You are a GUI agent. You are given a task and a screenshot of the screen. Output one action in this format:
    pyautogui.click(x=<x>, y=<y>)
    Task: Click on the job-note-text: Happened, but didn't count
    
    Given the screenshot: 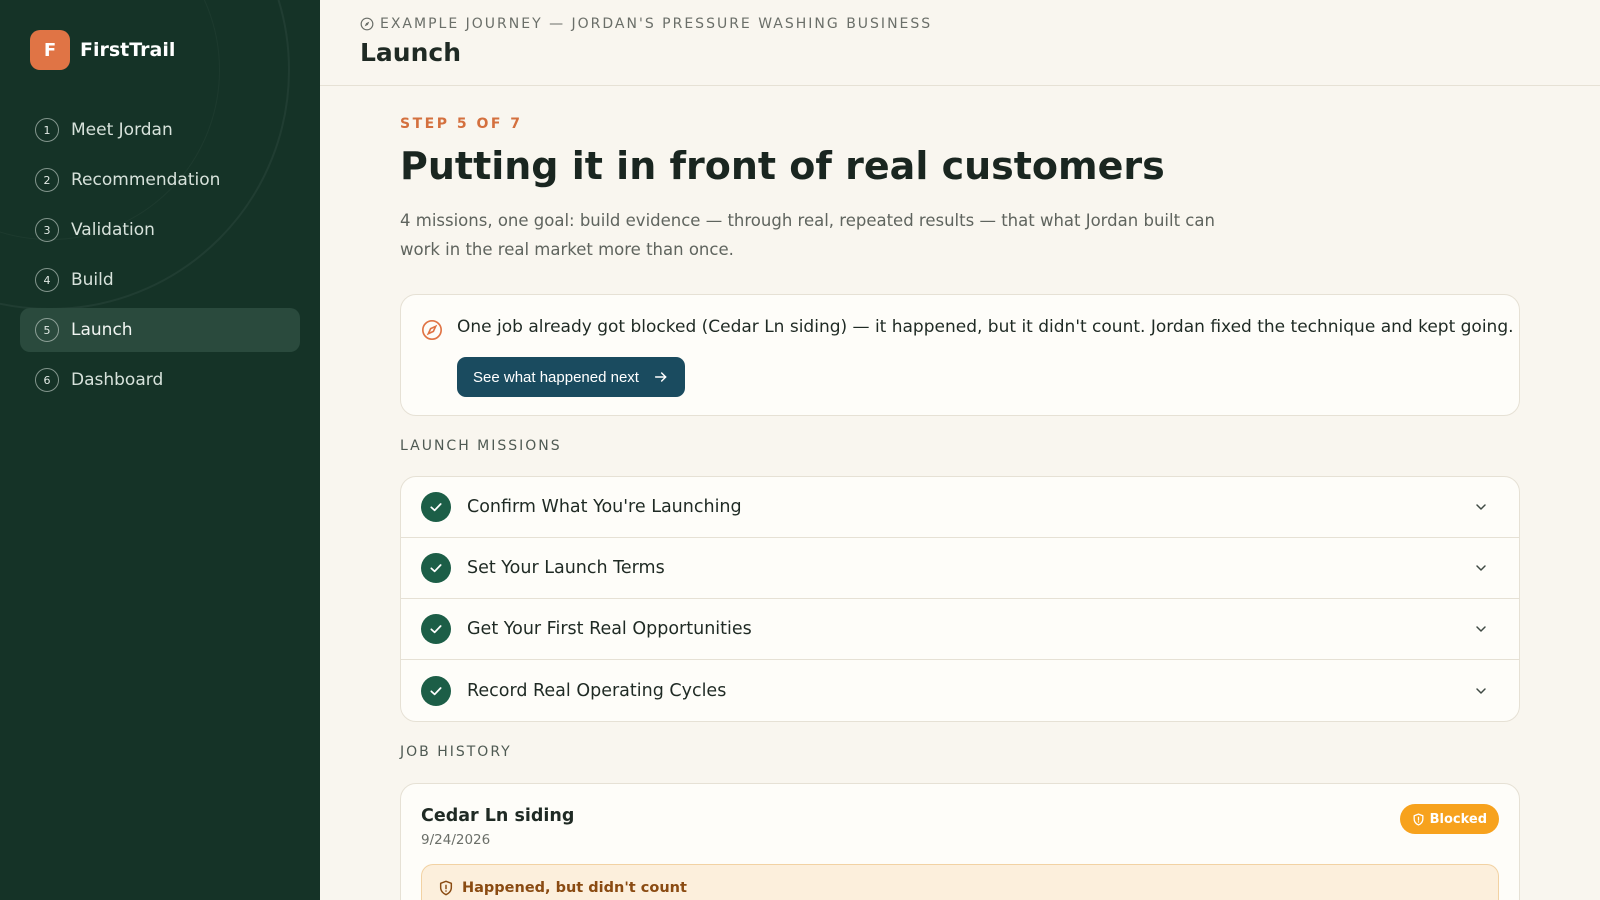 What is the action you would take?
    pyautogui.click(x=574, y=888)
    